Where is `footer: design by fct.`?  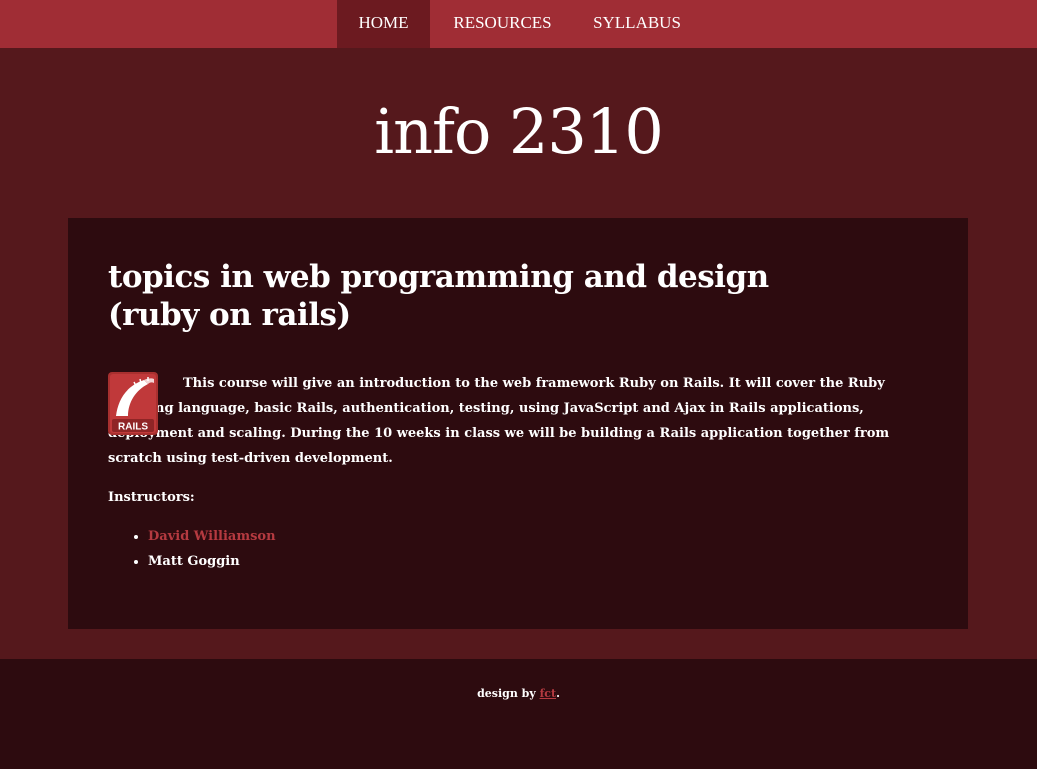 footer: design by fct. is located at coordinates (518, 714).